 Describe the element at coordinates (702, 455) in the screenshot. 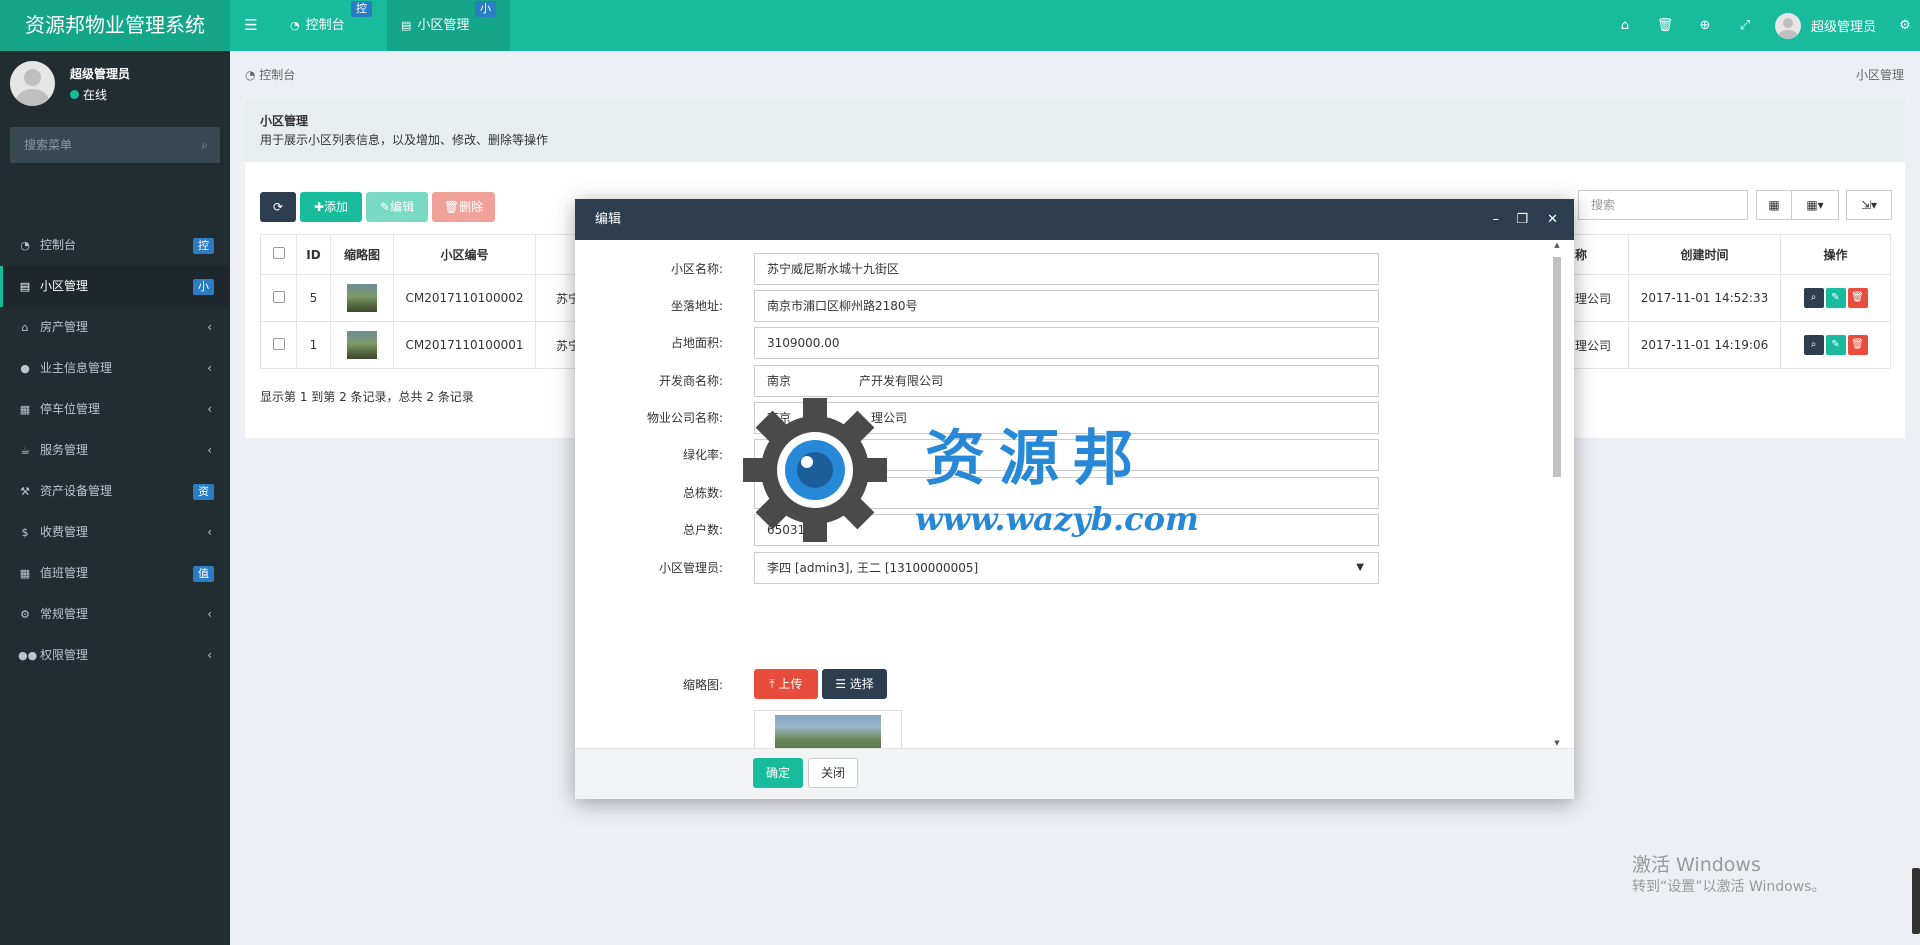

I see `field-label: 绿化率:` at that location.